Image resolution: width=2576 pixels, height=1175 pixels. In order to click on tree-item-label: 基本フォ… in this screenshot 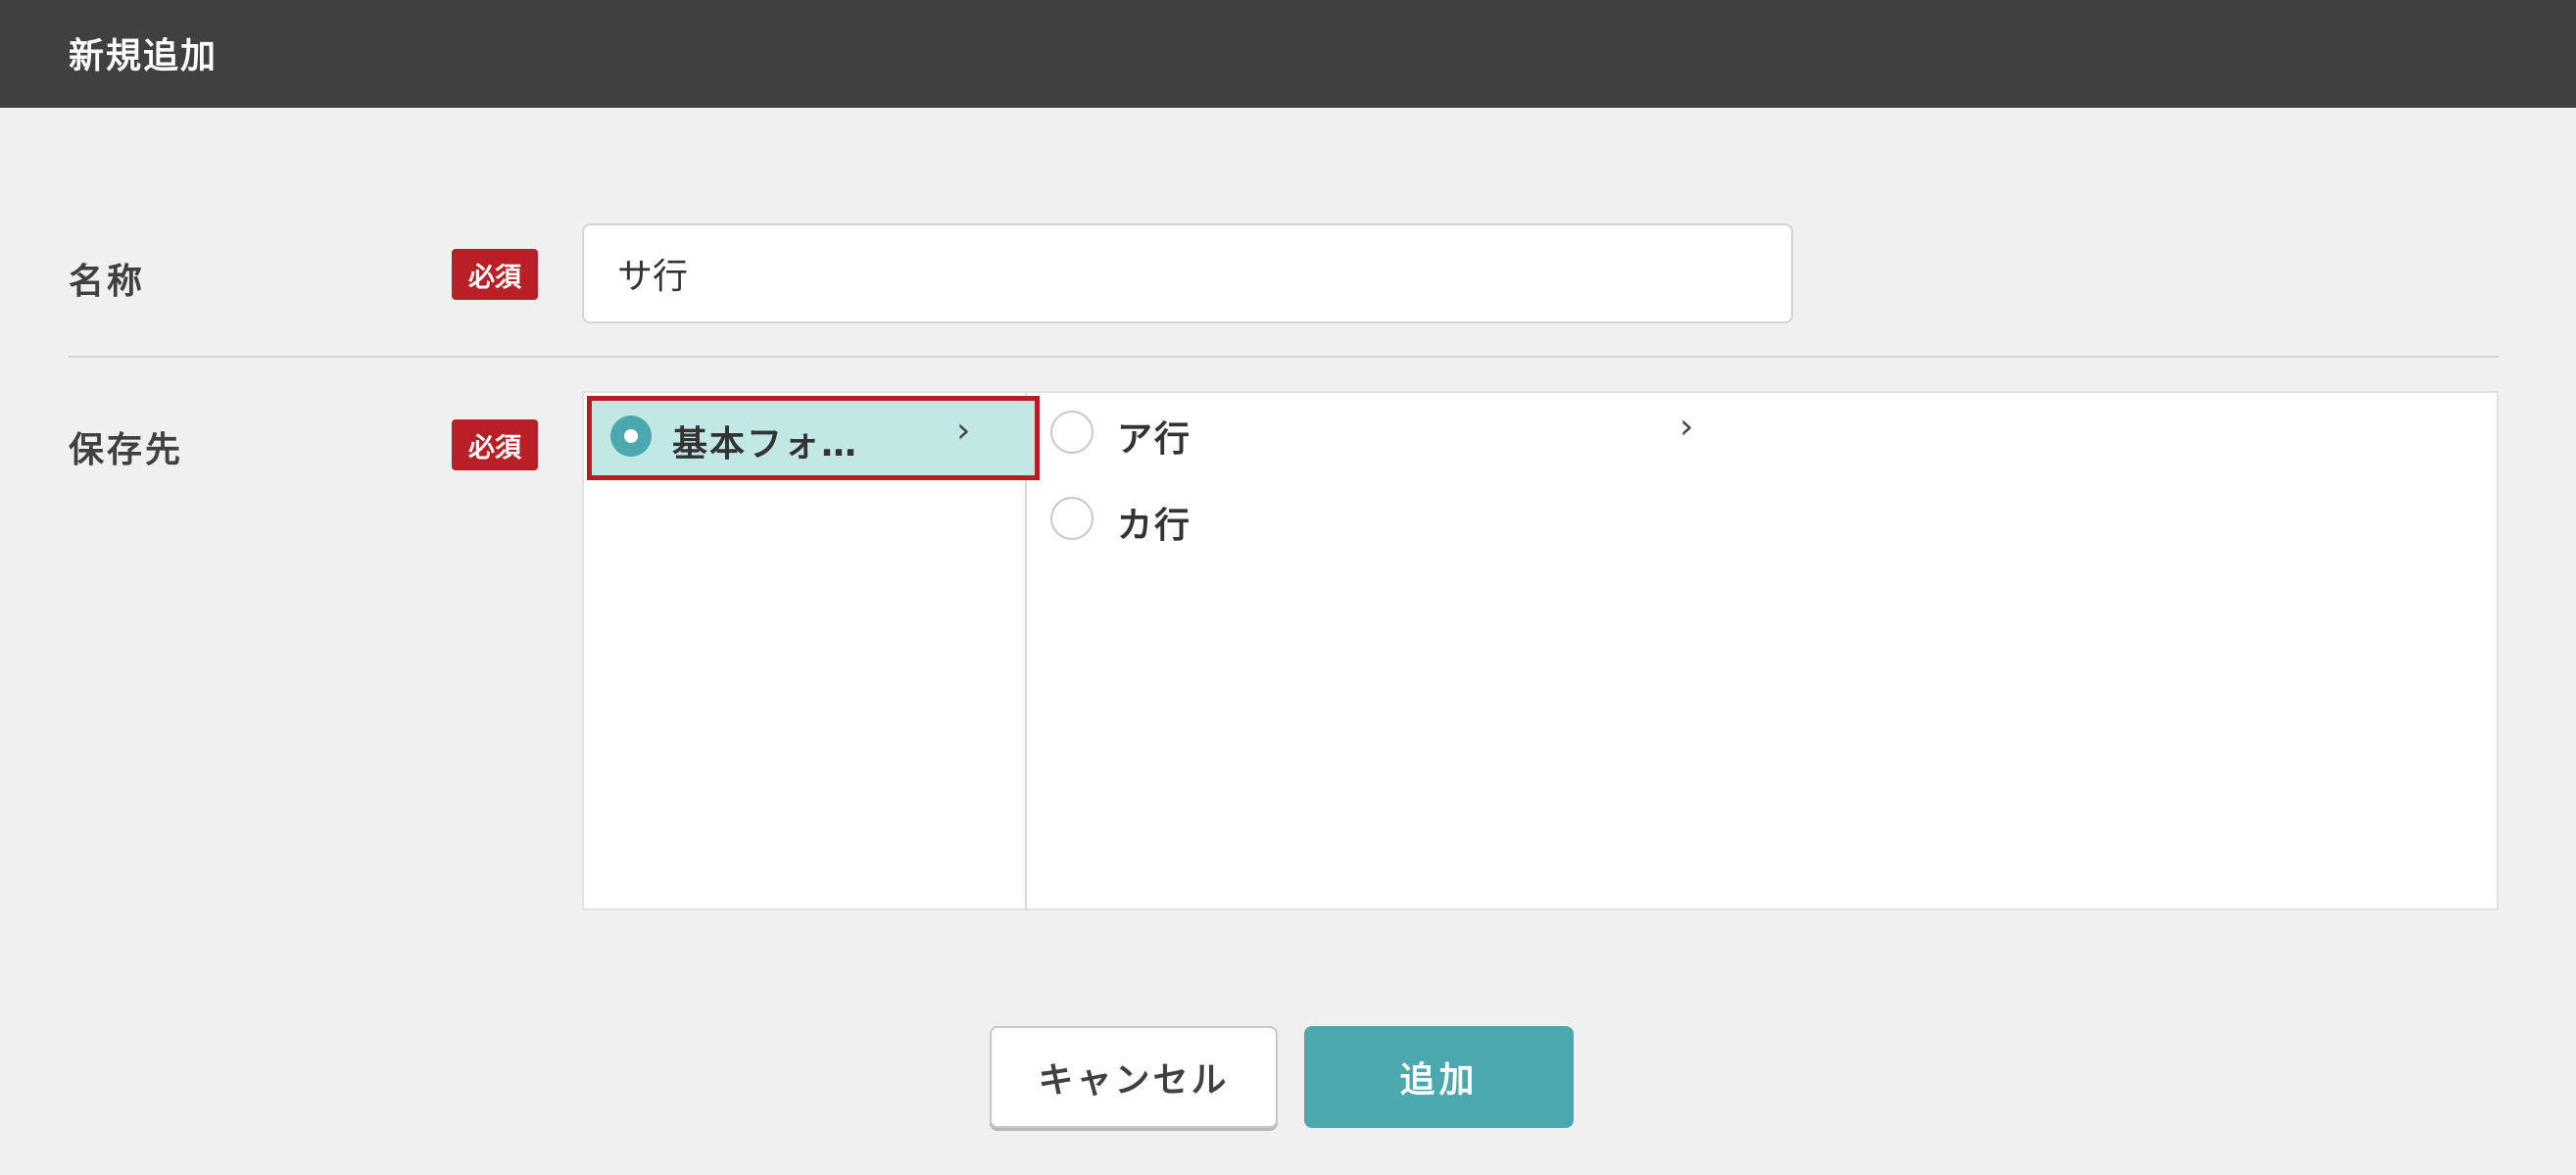, I will do `click(765, 444)`.